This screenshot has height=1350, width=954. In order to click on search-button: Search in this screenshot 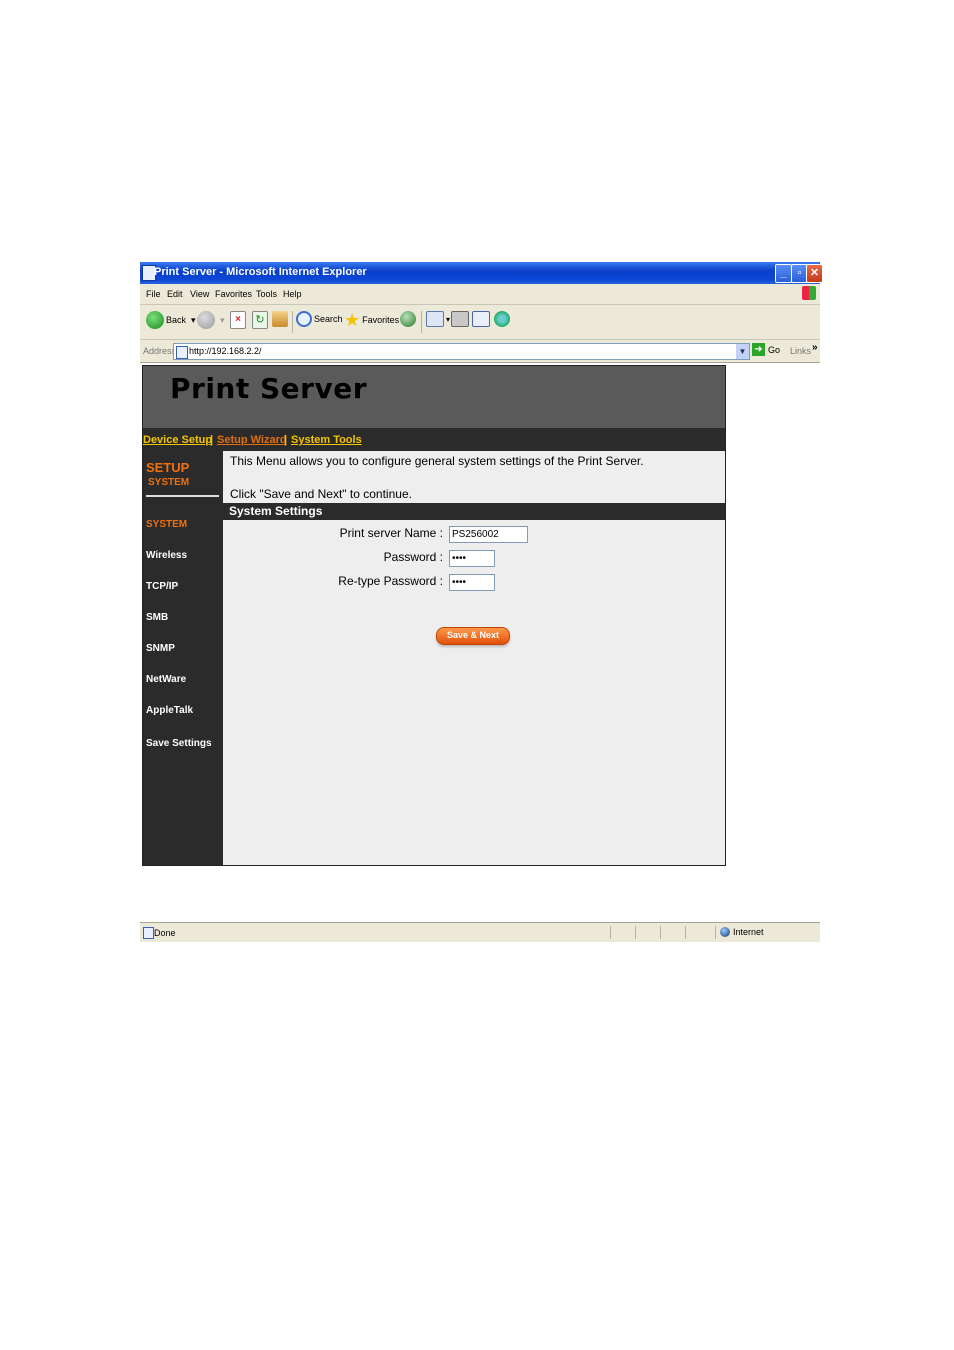, I will do `click(319, 319)`.